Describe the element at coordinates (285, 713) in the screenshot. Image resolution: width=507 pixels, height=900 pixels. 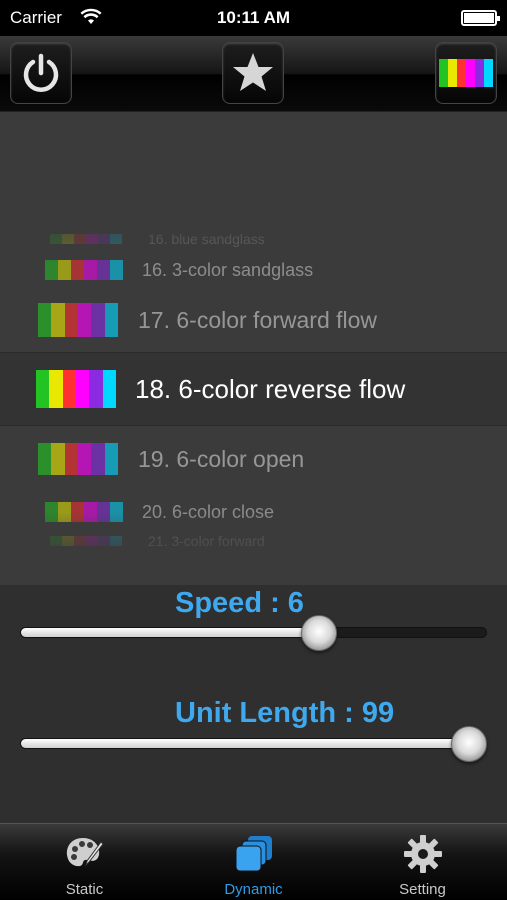
I see `unit-length-label: Unit Length : 99` at that location.